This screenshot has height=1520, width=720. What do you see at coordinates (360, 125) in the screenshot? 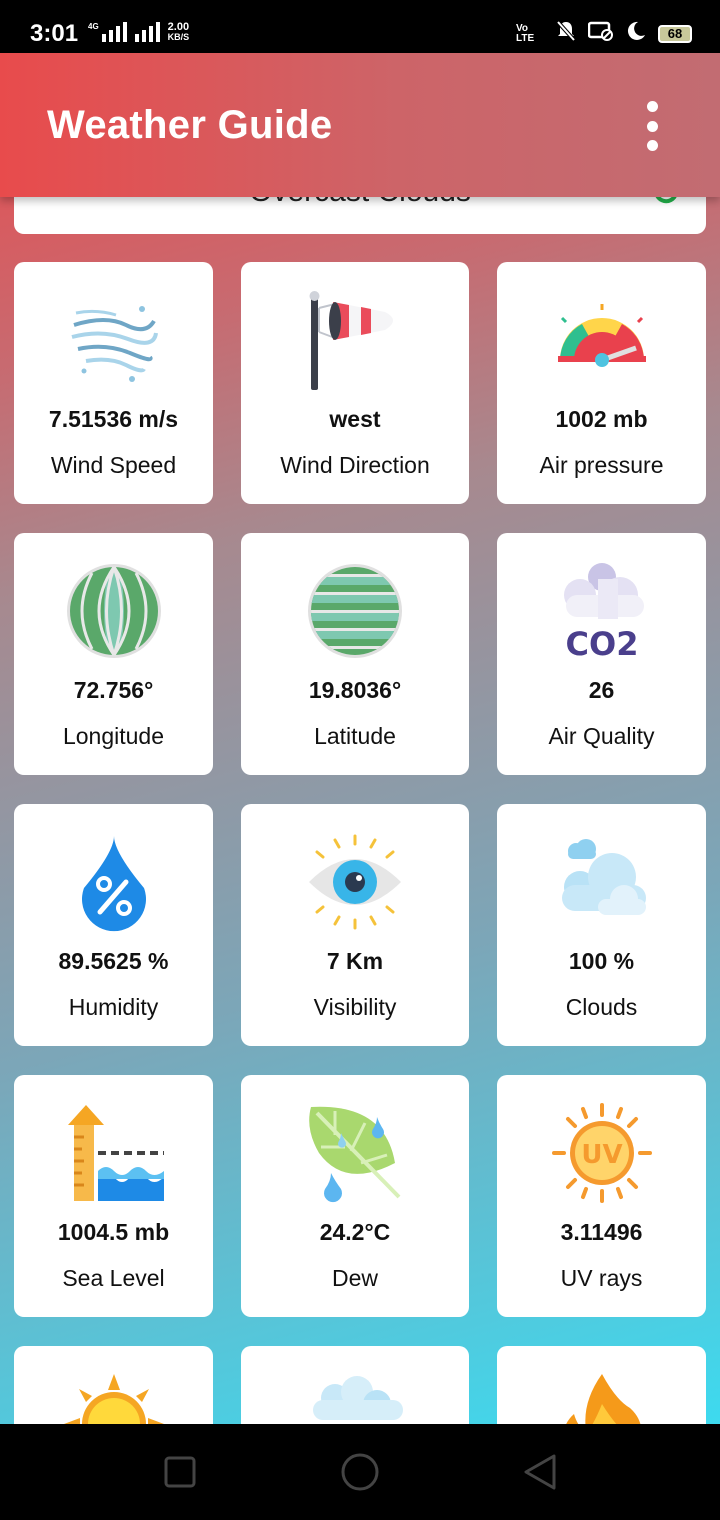
I see `toolbar: Weather Guide` at bounding box center [360, 125].